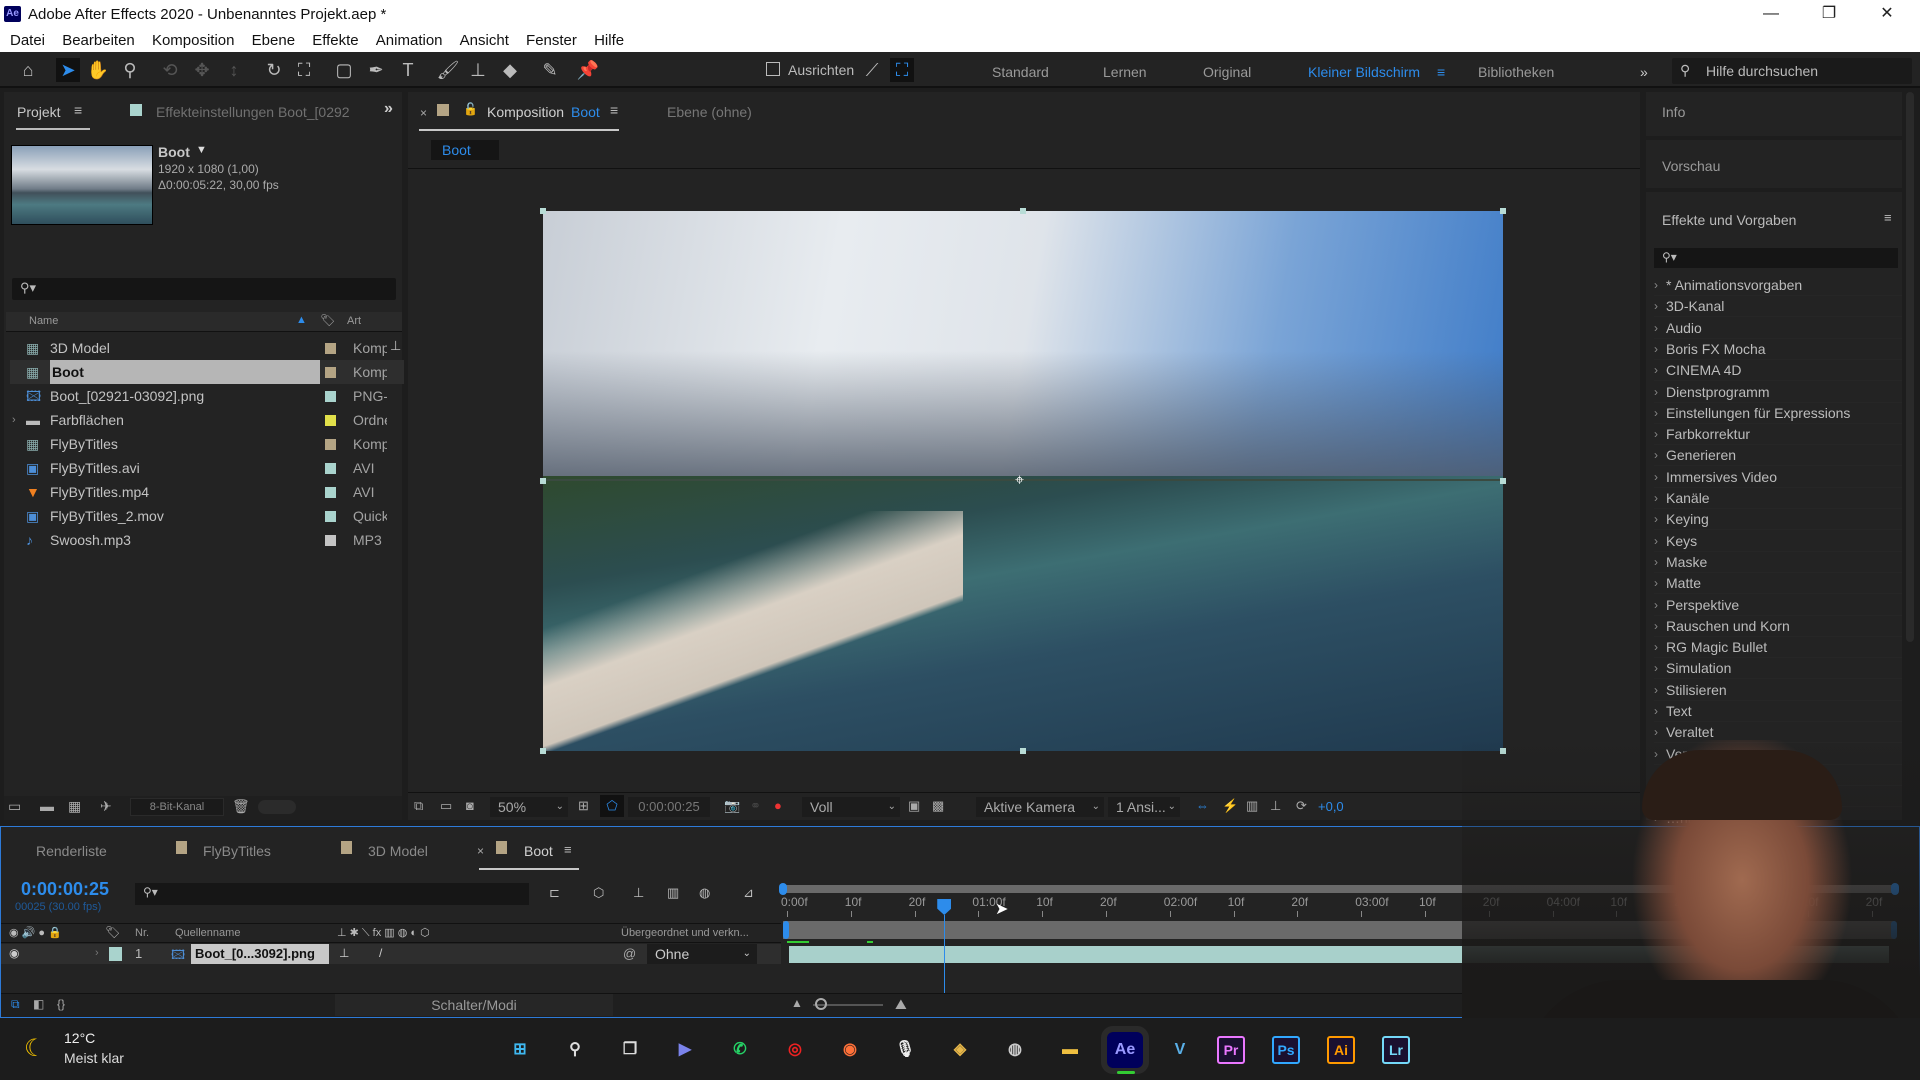  I want to click on workspace-original: Original, so click(1227, 72).